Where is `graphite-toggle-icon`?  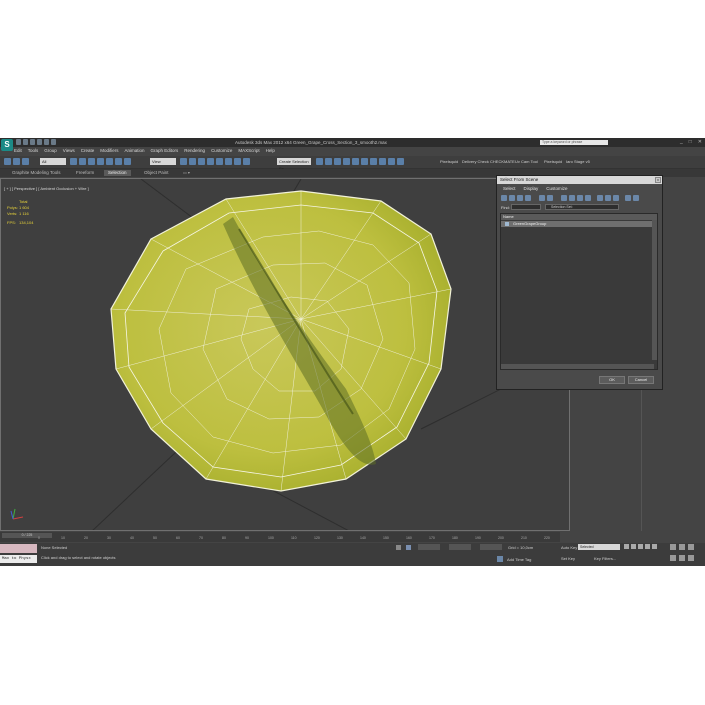 graphite-toggle-icon is located at coordinates (346, 161).